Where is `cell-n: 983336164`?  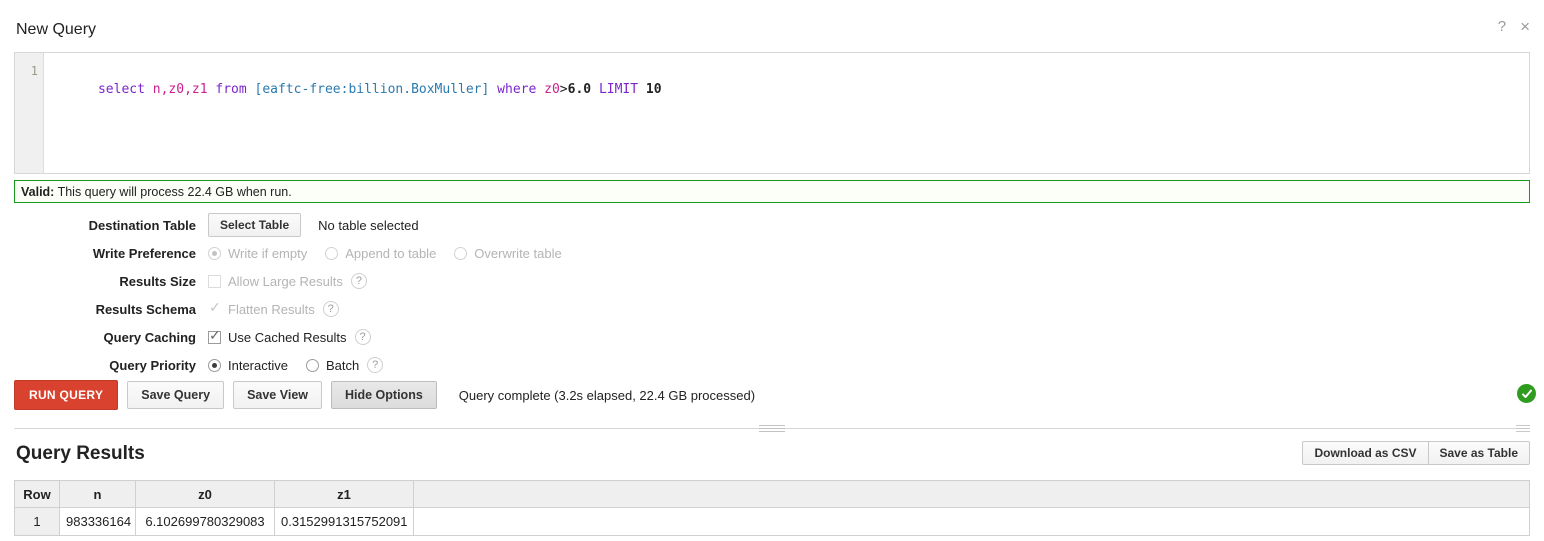
cell-n: 983336164 is located at coordinates (97, 521).